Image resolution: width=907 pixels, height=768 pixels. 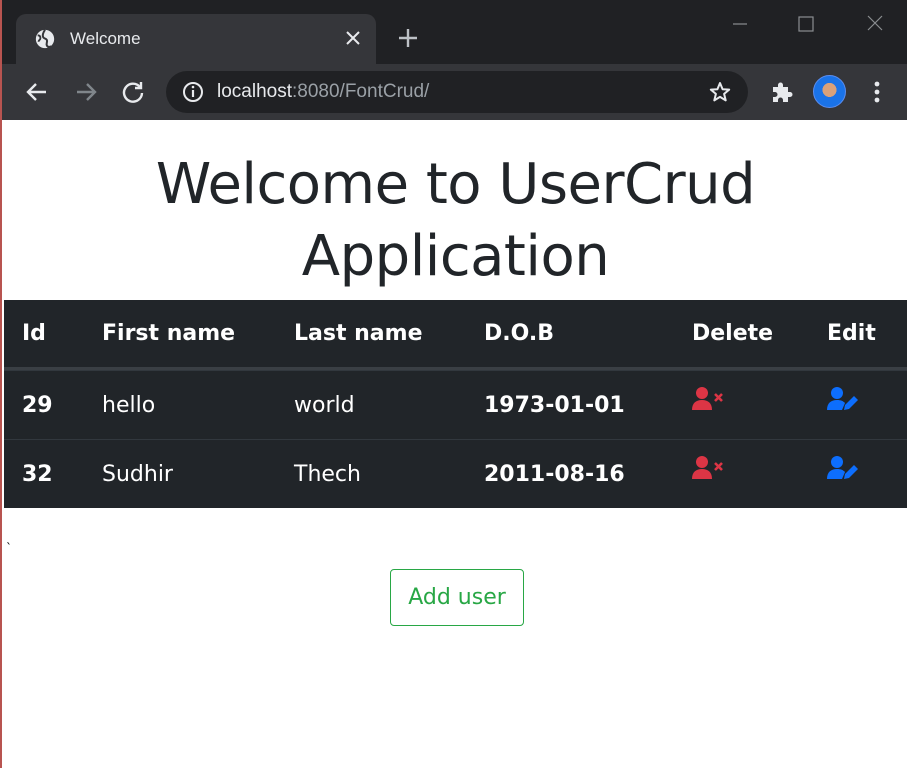 What do you see at coordinates (408, 38) in the screenshot?
I see `new-tab-icon` at bounding box center [408, 38].